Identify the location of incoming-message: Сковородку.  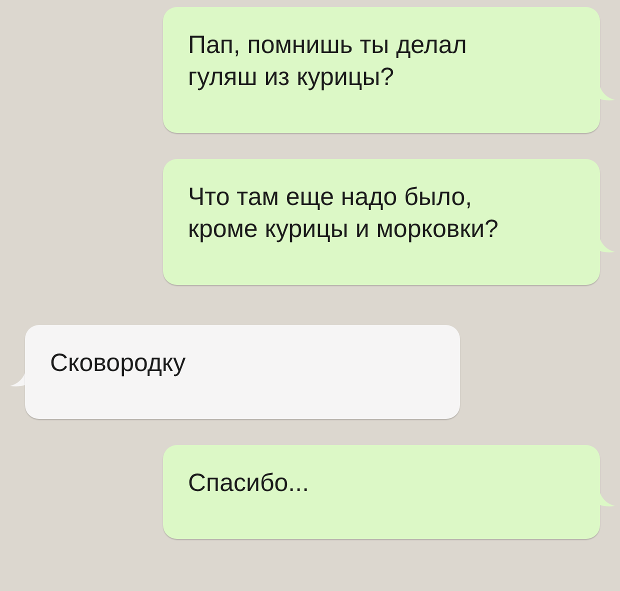
(242, 372).